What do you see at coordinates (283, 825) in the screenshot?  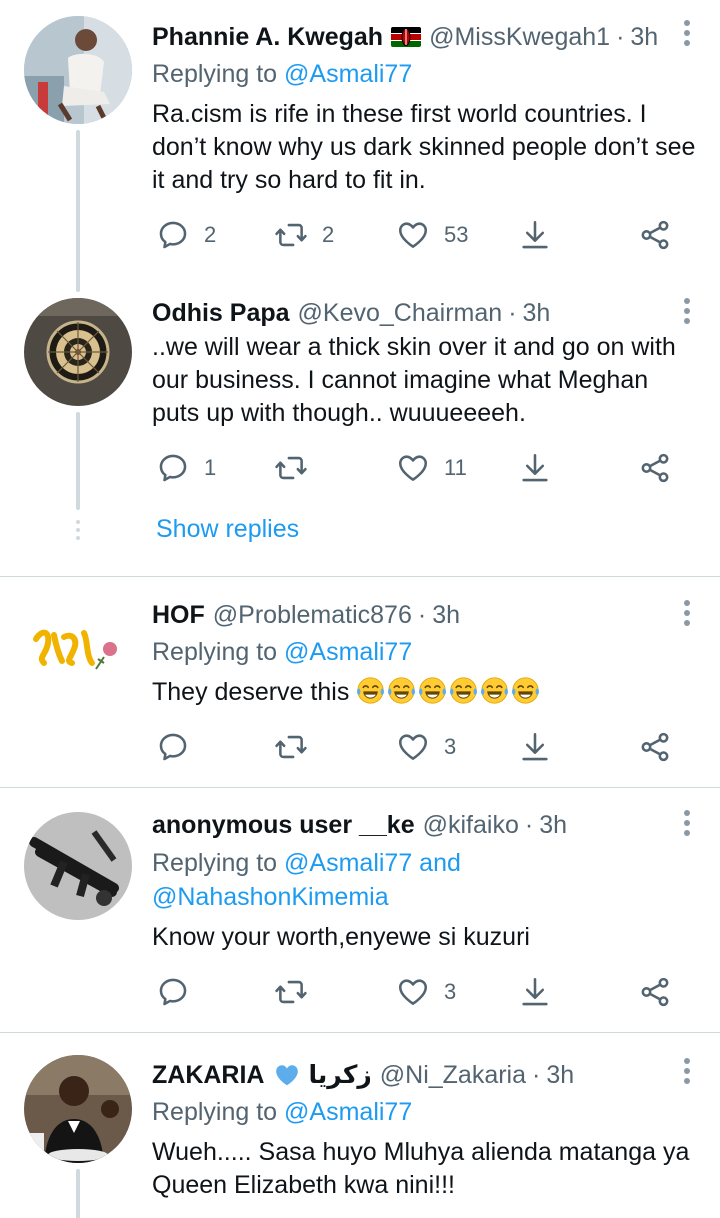 I see `display-name: anonymous user __ke` at bounding box center [283, 825].